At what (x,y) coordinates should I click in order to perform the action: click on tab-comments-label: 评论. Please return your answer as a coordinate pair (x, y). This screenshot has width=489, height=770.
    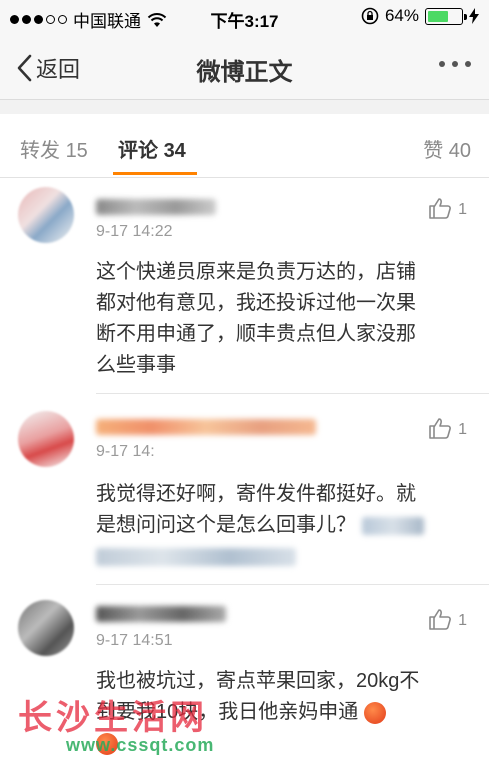
    Looking at the image, I should click on (138, 151).